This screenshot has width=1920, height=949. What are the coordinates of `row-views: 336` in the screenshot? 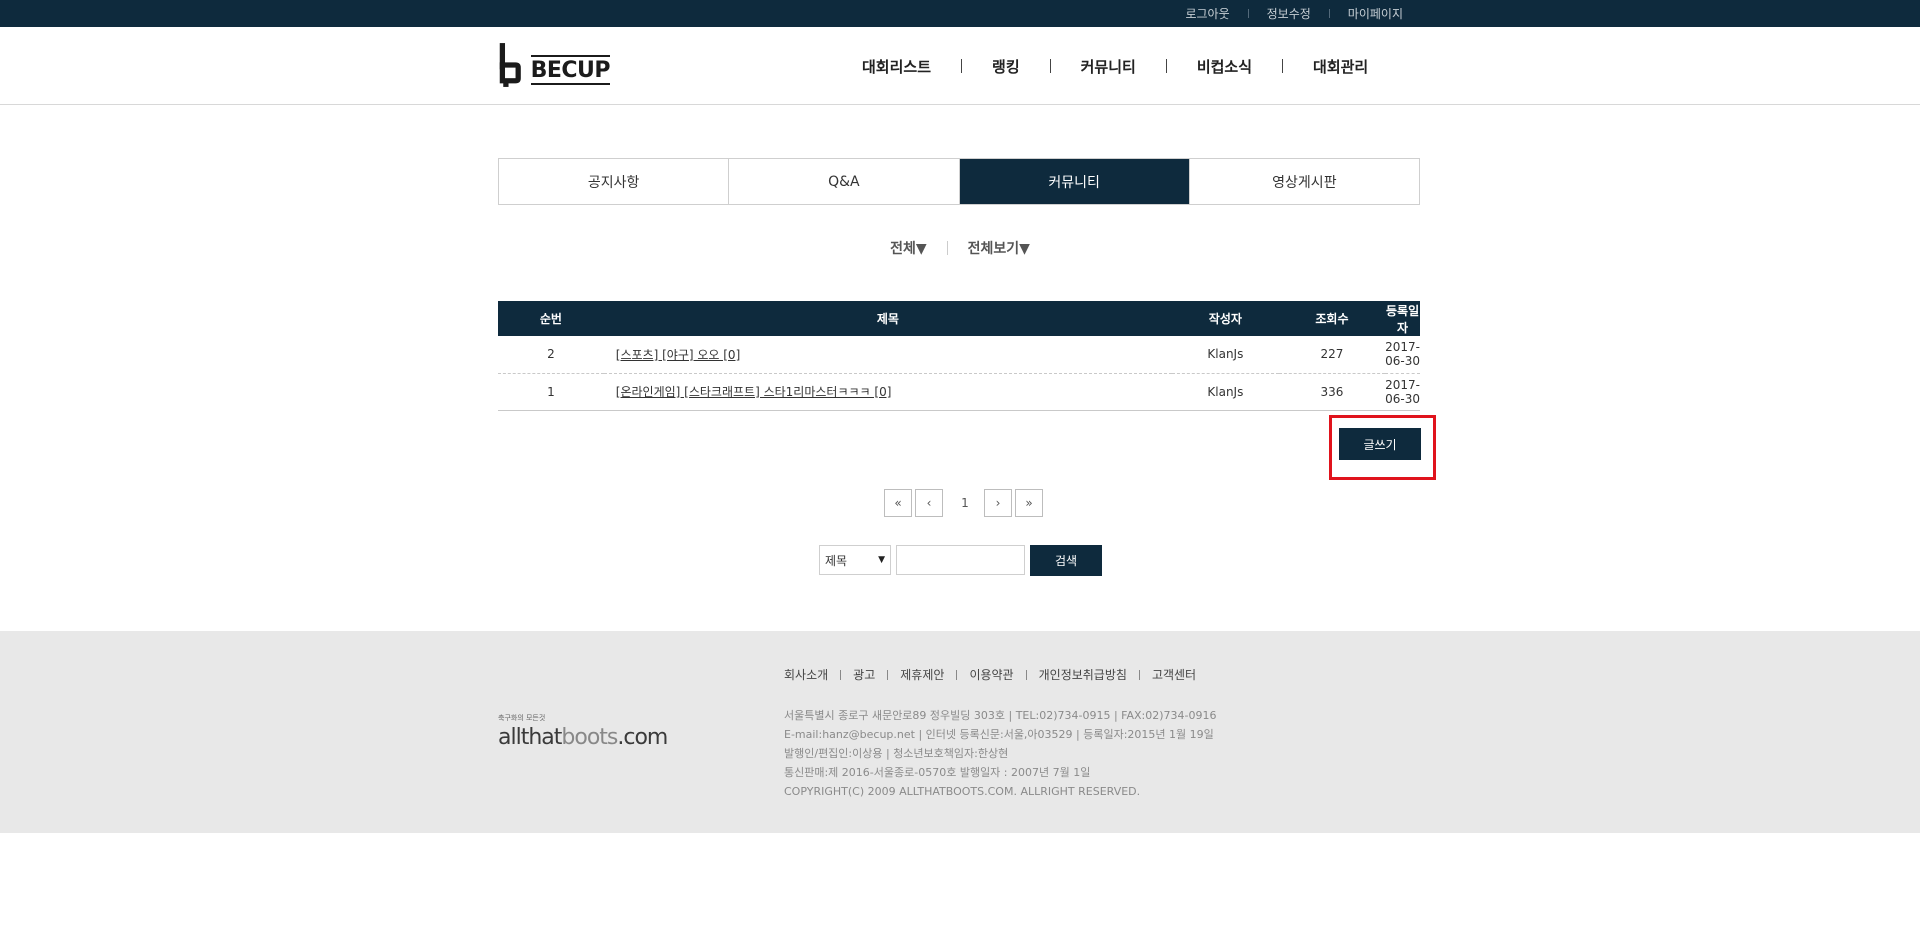 It's located at (1332, 392).